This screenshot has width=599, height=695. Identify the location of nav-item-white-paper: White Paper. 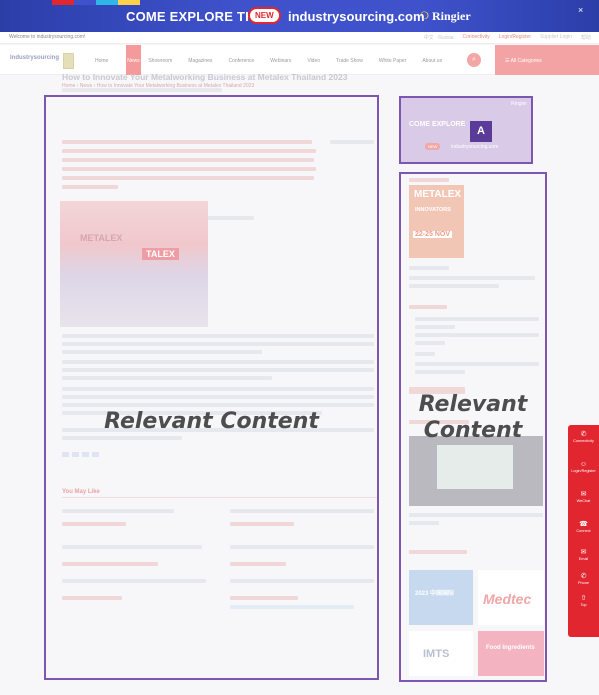
(393, 61).